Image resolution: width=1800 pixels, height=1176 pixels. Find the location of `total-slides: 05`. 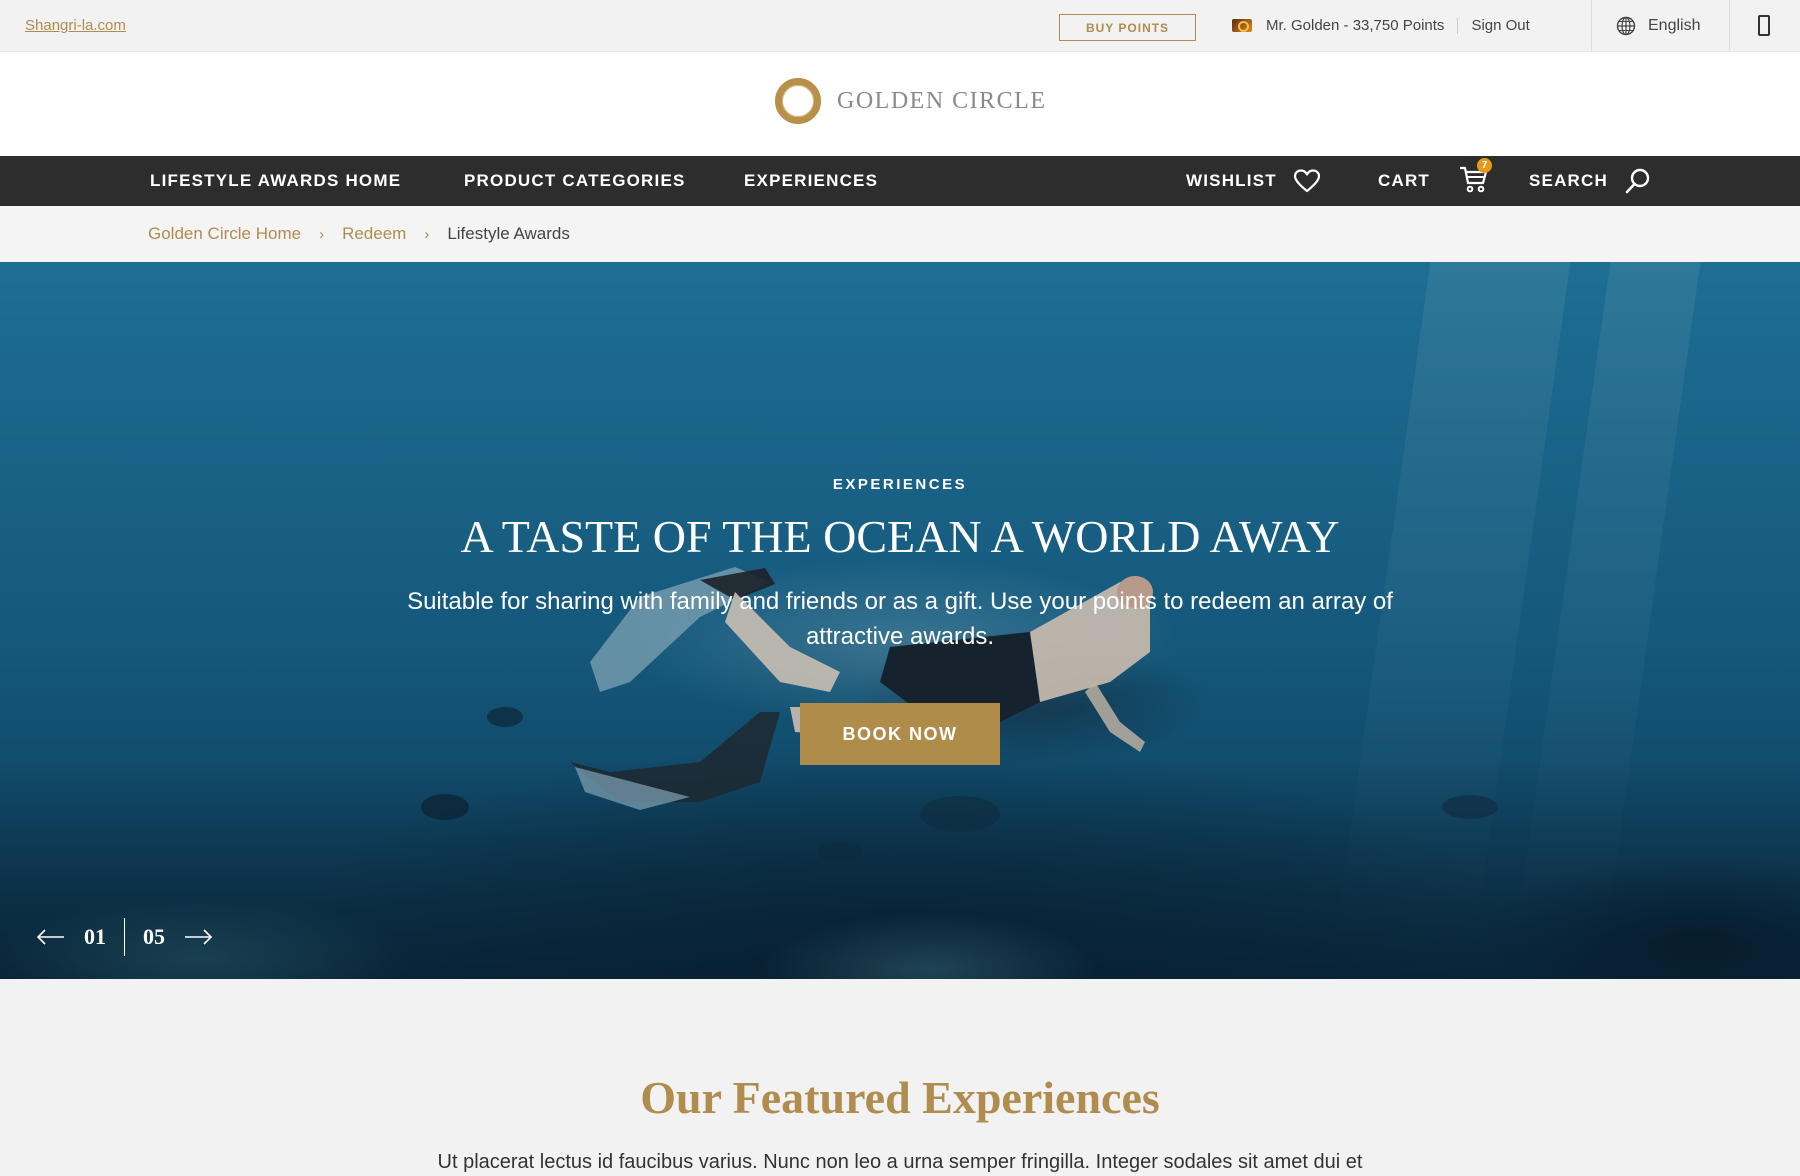

total-slides: 05 is located at coordinates (154, 936).